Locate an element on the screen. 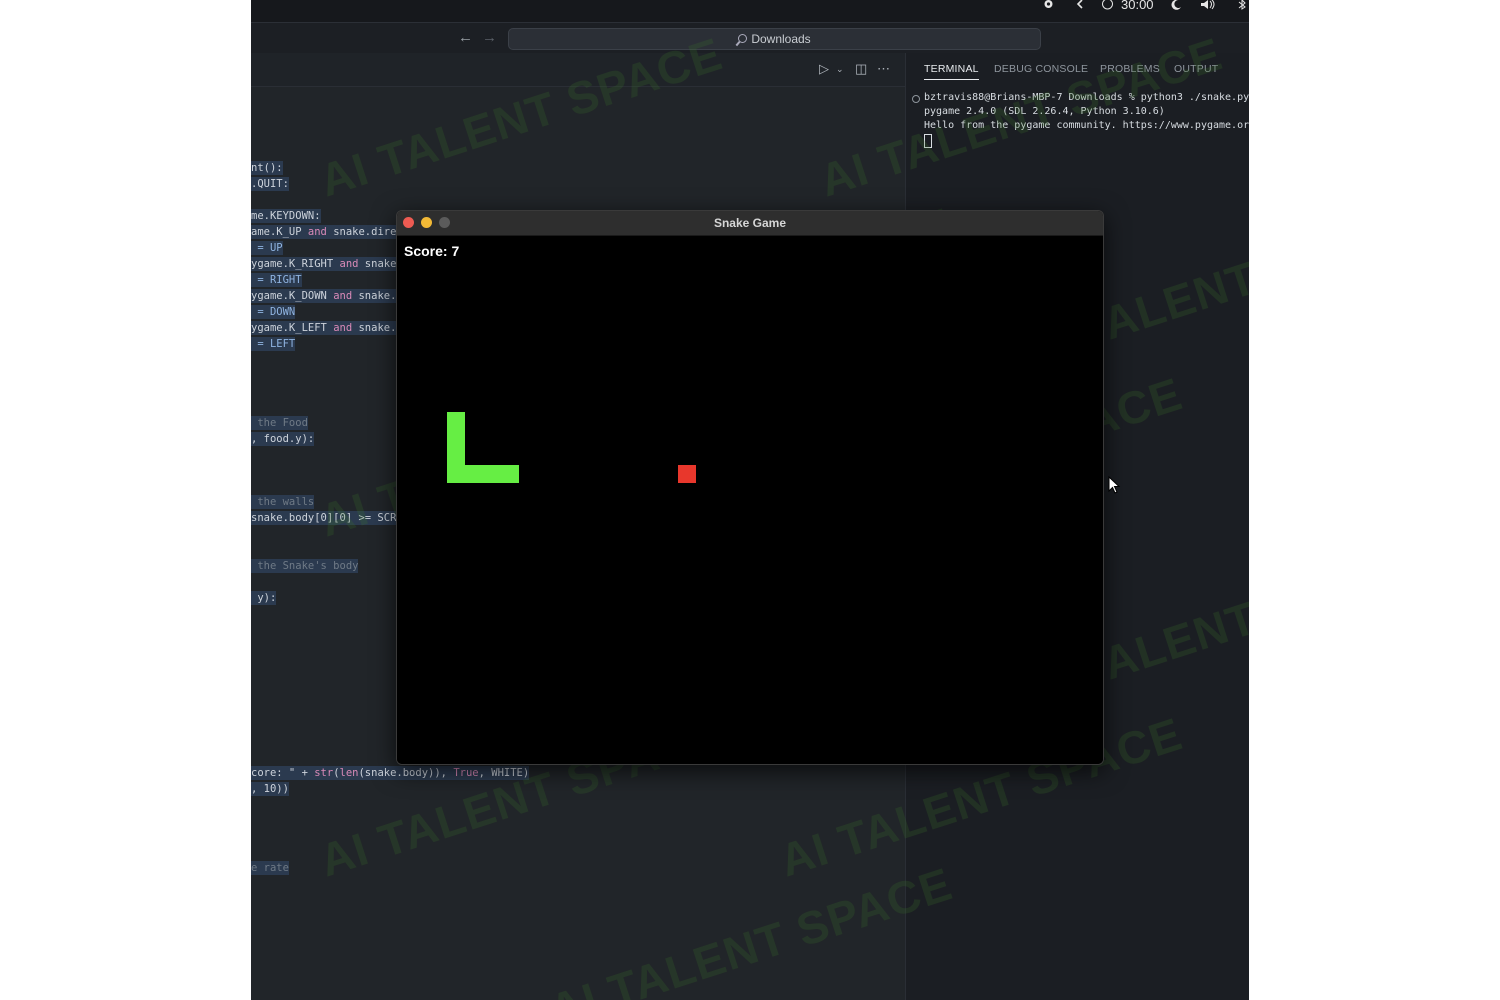 This screenshot has height=1000, width=1500. code-line: , 10)) is located at coordinates (270, 789).